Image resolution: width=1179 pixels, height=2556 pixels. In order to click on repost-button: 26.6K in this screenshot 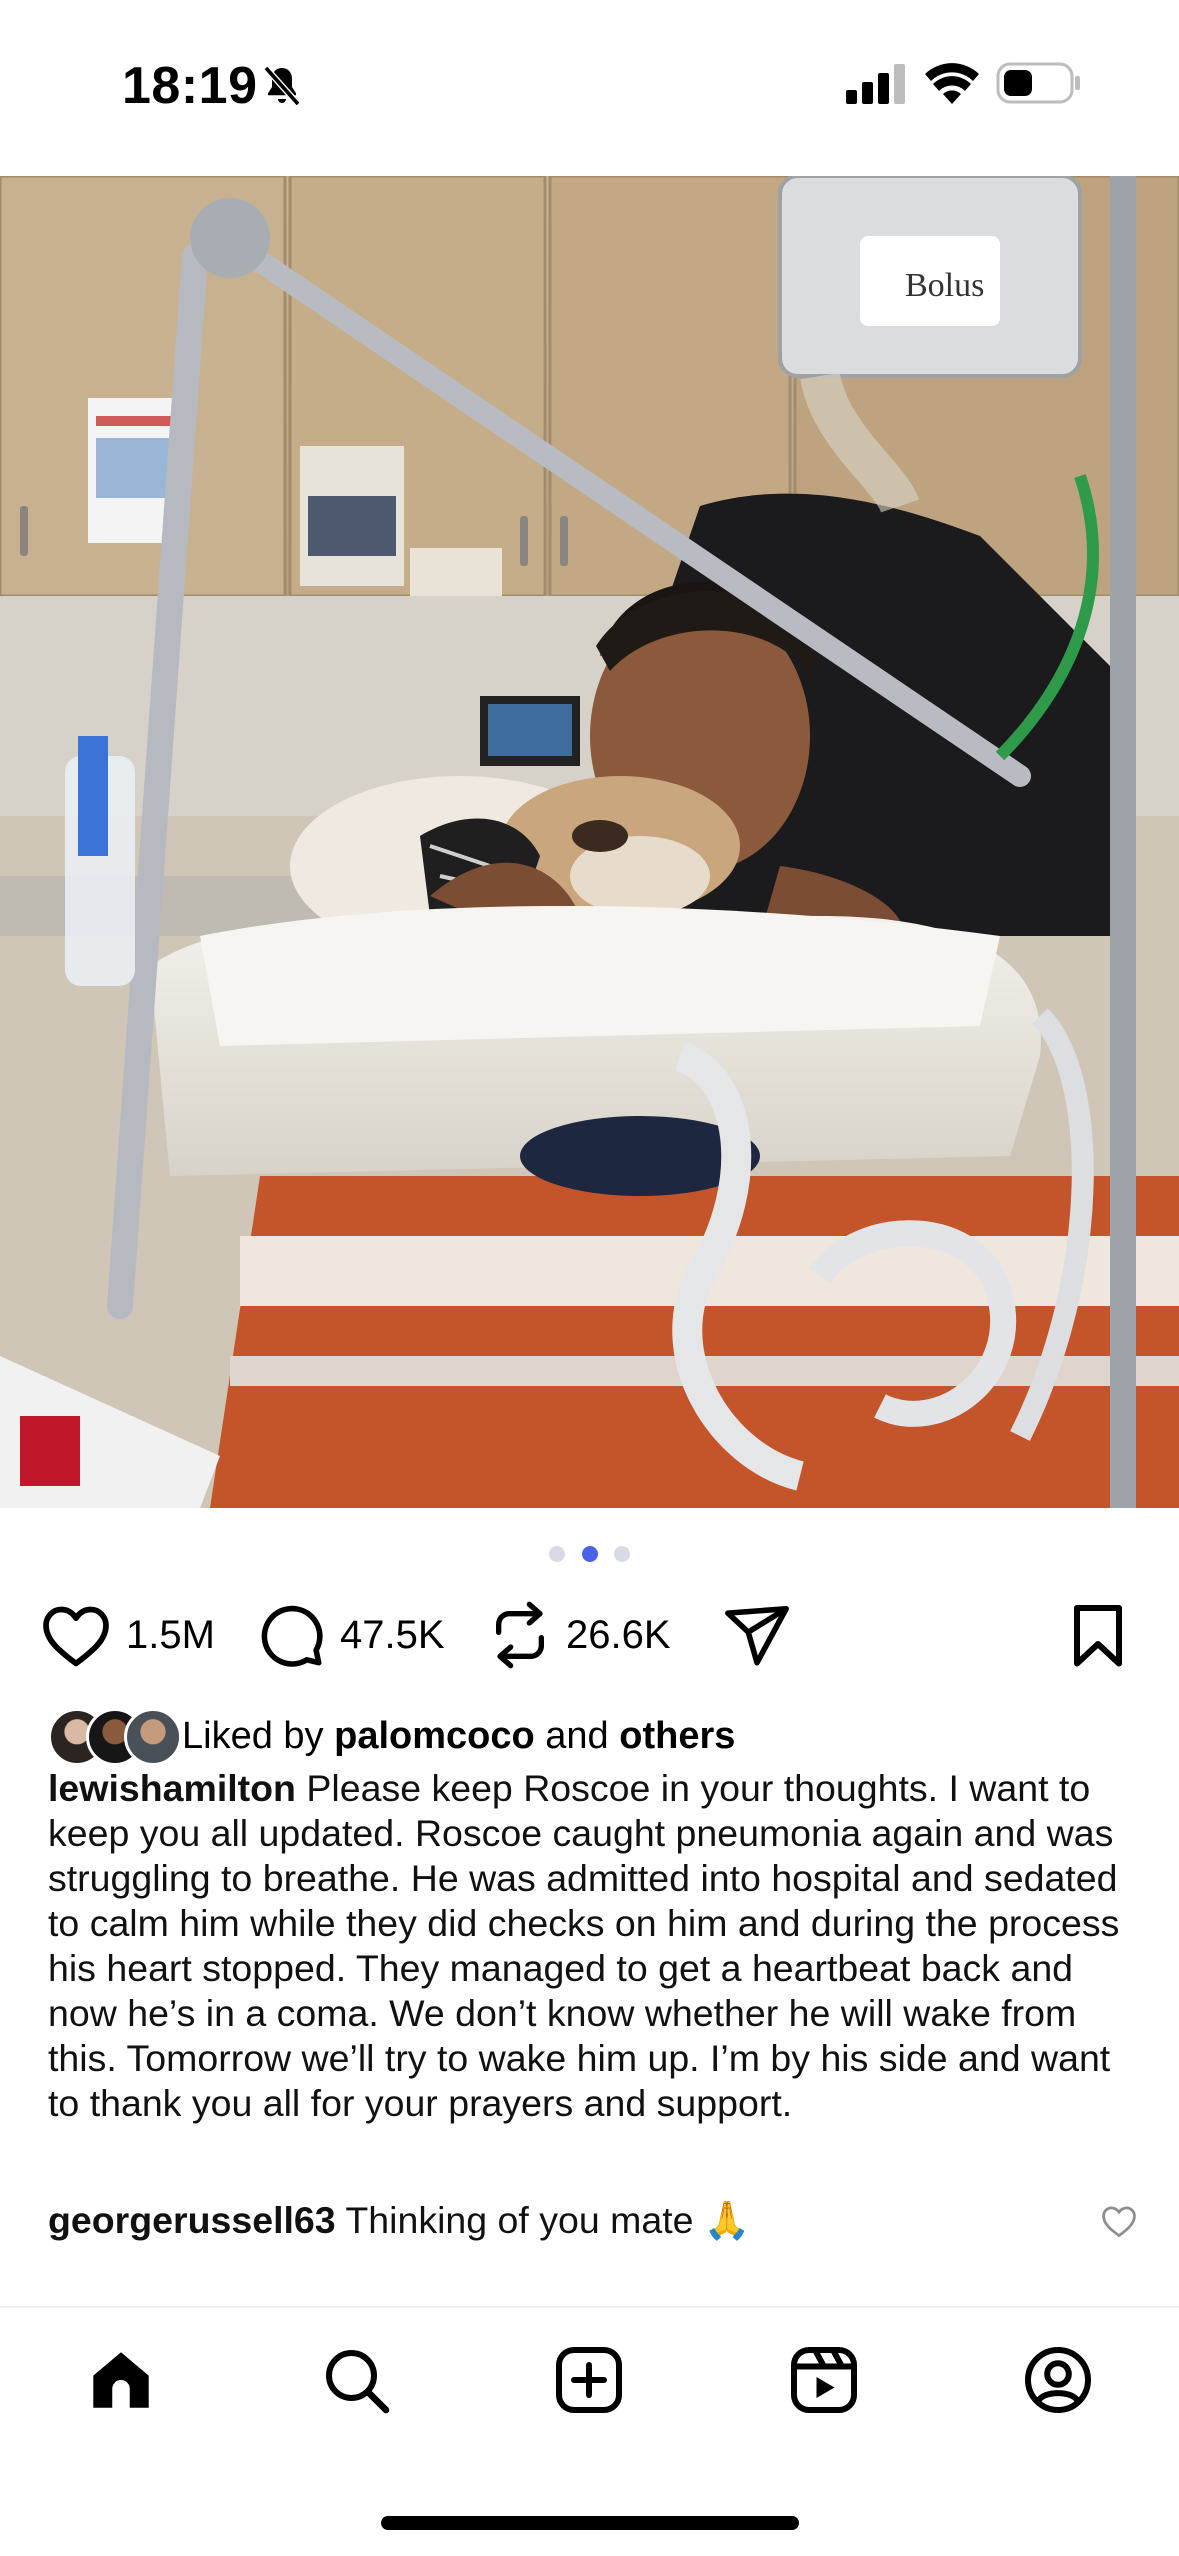, I will do `click(579, 1635)`.